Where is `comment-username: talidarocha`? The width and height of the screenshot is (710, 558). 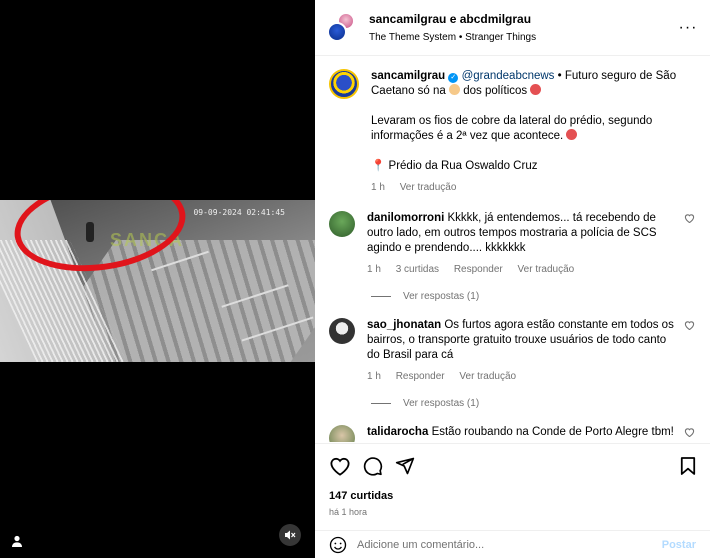
comment-username: talidarocha is located at coordinates (397, 432).